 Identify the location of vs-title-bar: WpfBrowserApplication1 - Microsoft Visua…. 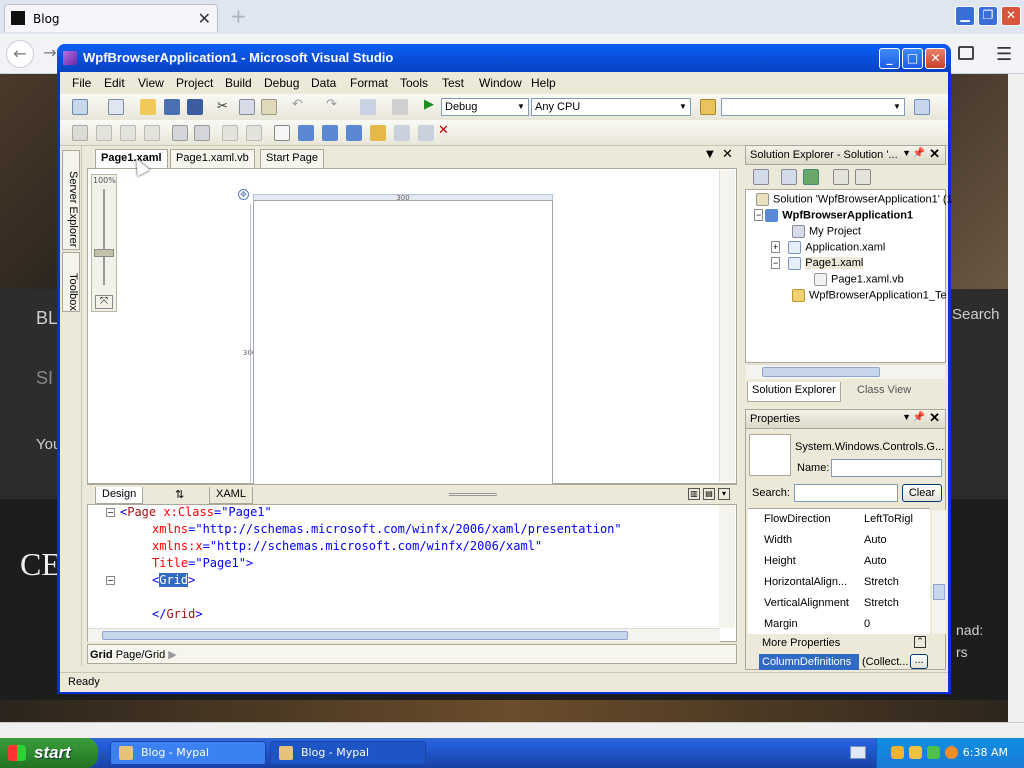
(504, 58).